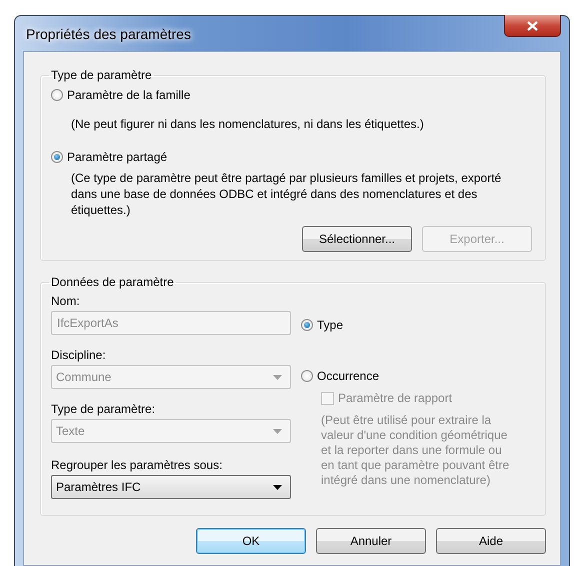  I want to click on field-label: Nom:, so click(66, 301).